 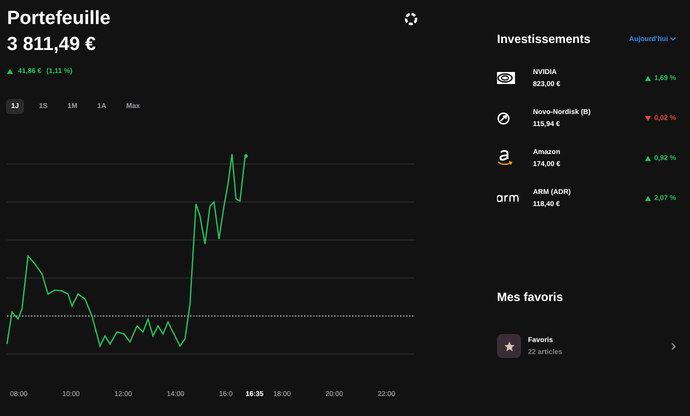 I want to click on current-point, so click(x=246, y=156).